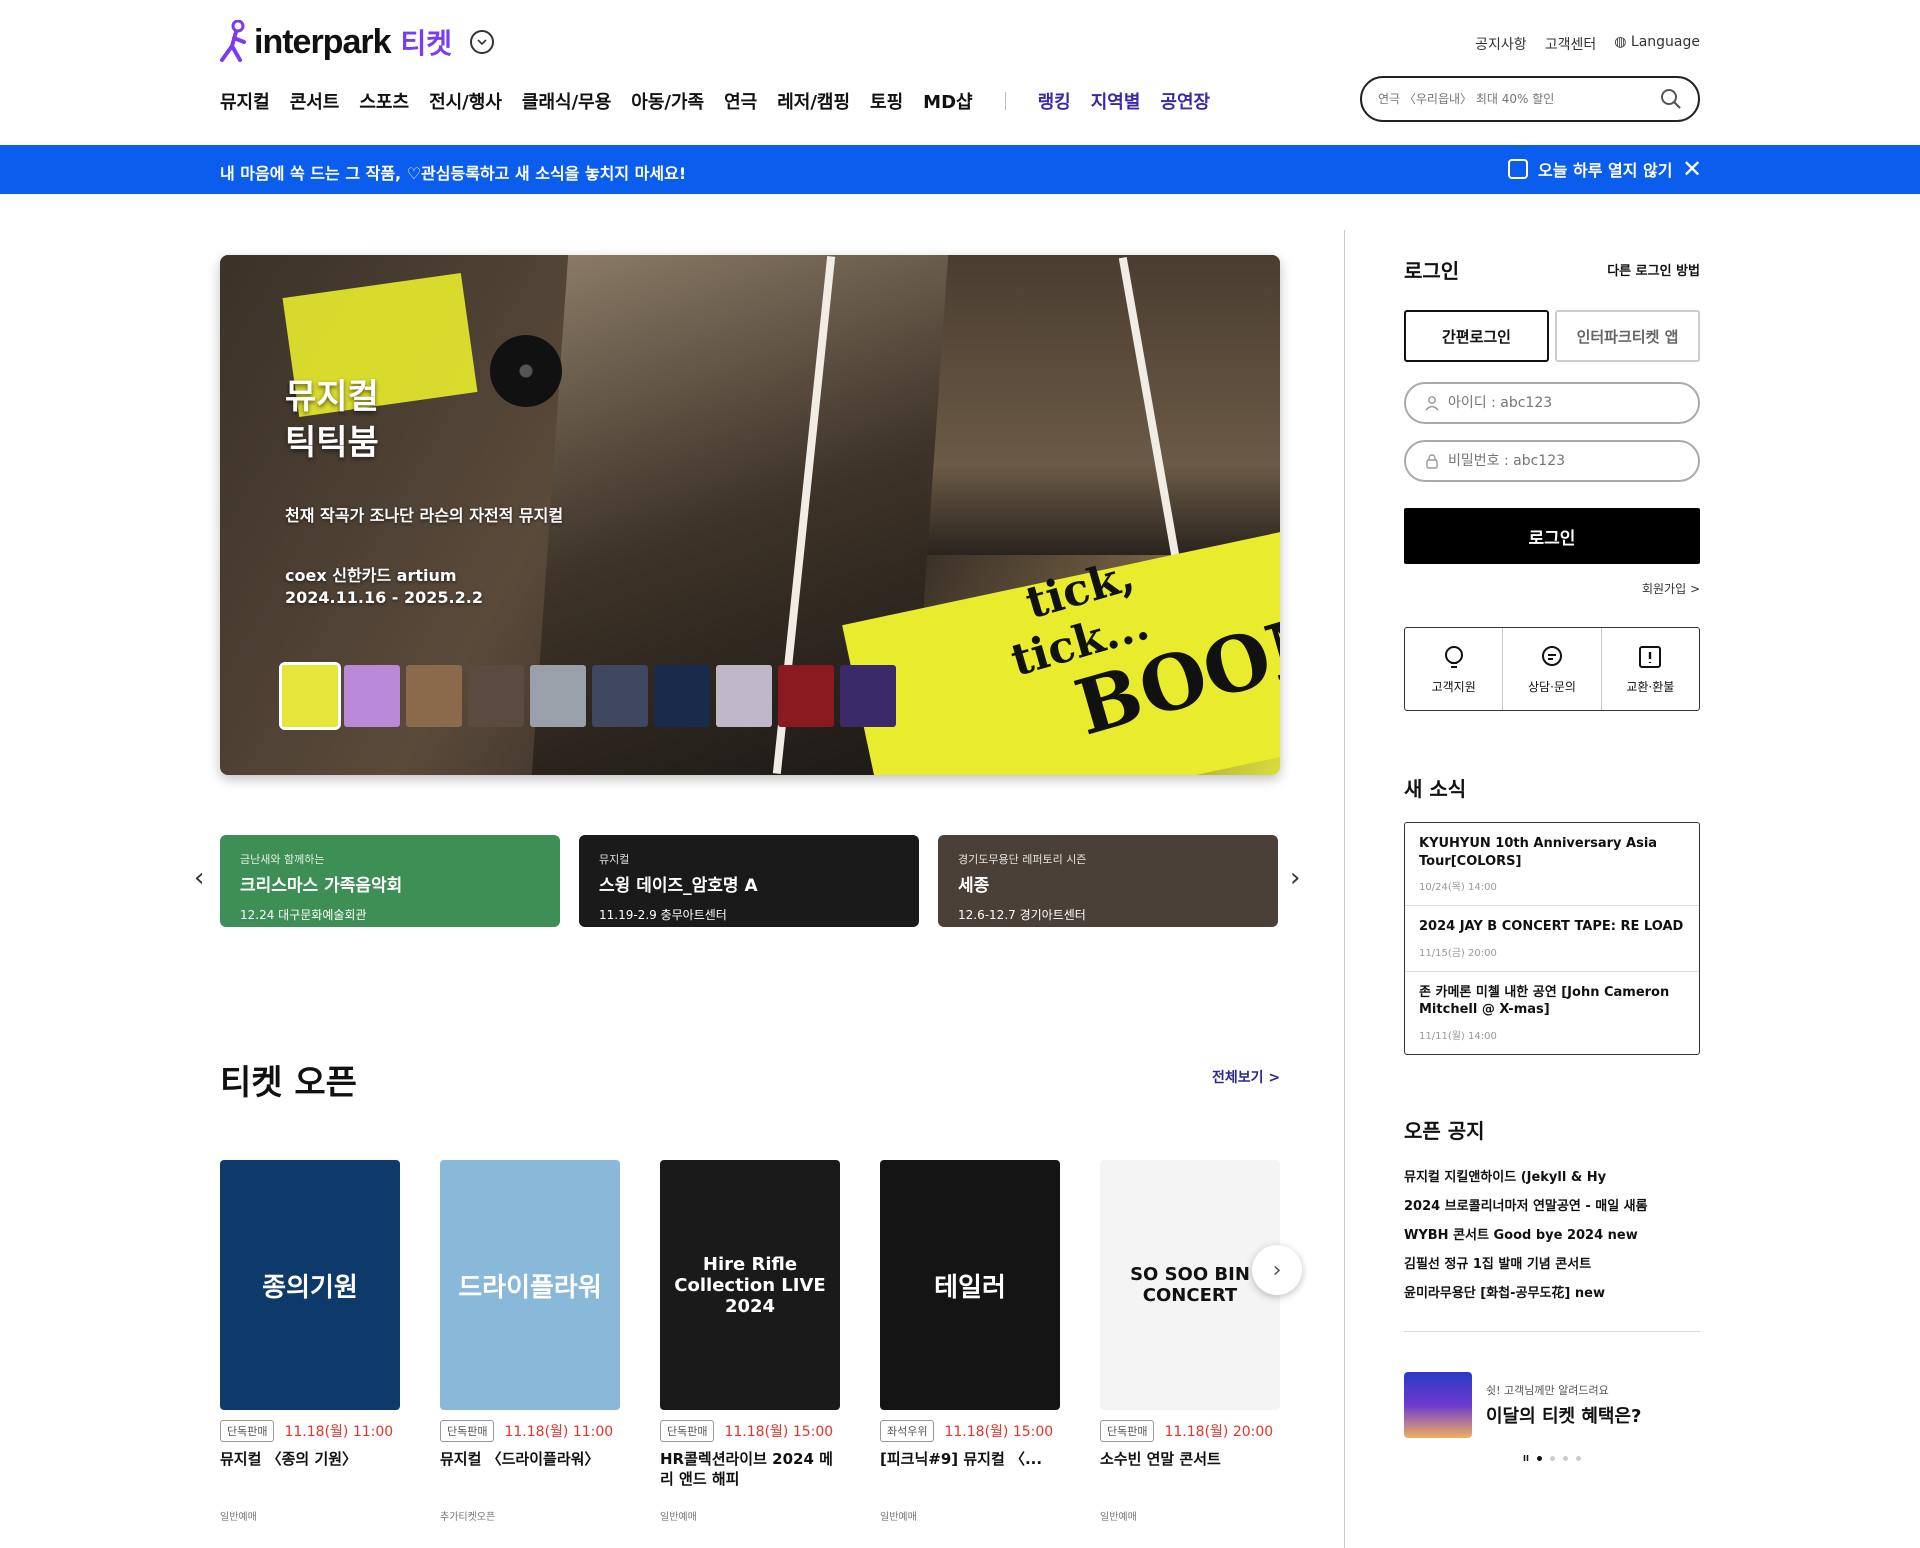 The width and height of the screenshot is (1920, 1548). What do you see at coordinates (339, 1432) in the screenshot?
I see `open-date: 11.18(월) 11:00` at bounding box center [339, 1432].